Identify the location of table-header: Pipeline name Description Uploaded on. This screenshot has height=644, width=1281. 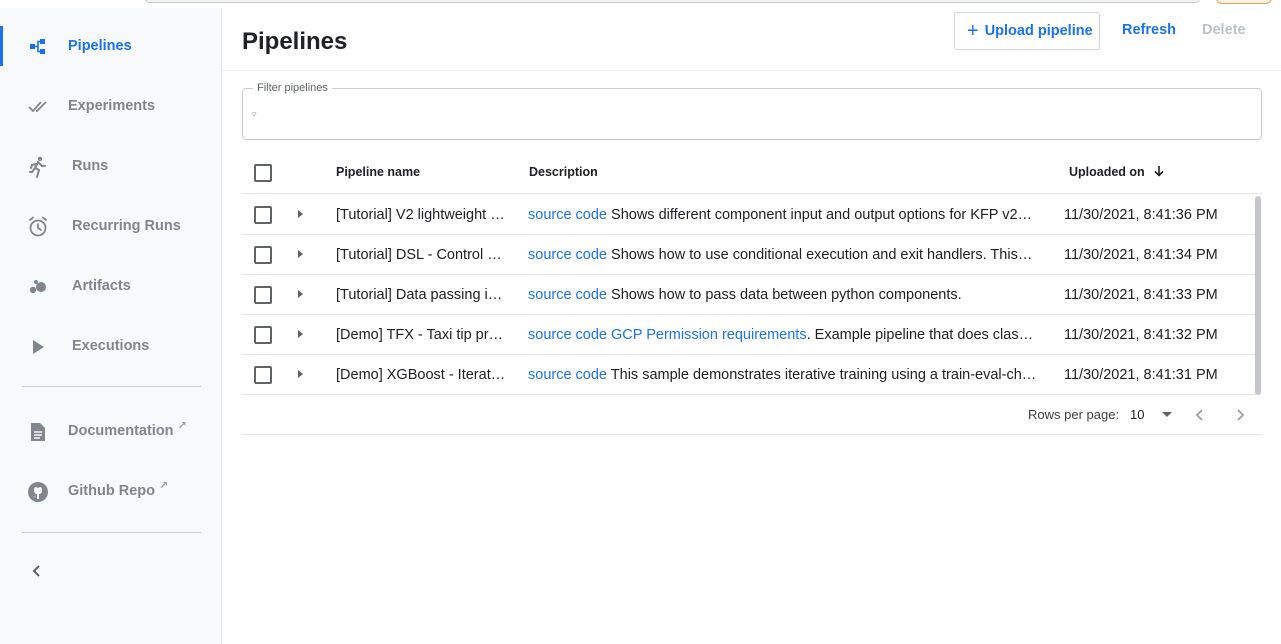
(752, 173).